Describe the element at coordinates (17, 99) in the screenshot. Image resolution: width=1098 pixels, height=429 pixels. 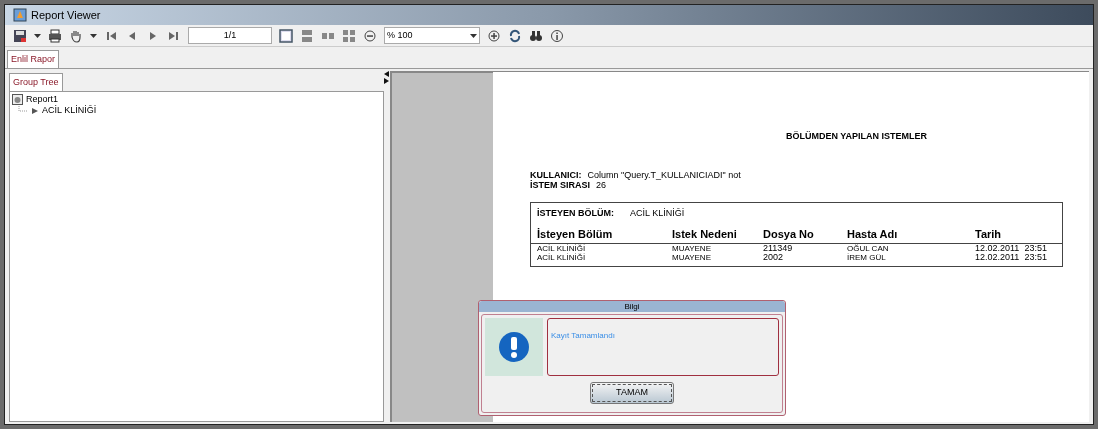
I see `report-icon` at that location.